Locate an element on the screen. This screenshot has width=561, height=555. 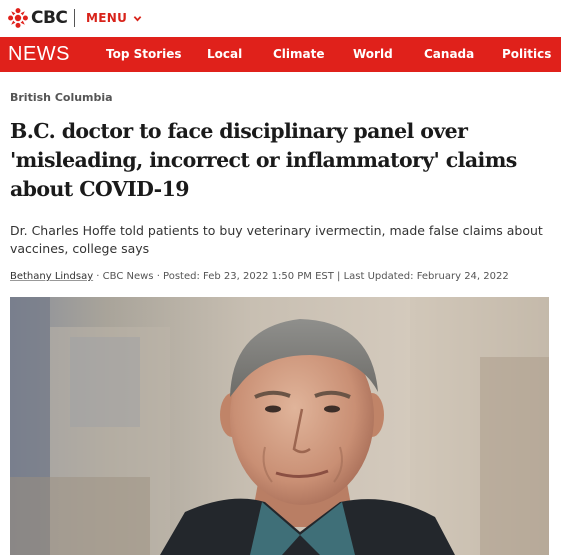
menu-button: MENU is located at coordinates (114, 18).